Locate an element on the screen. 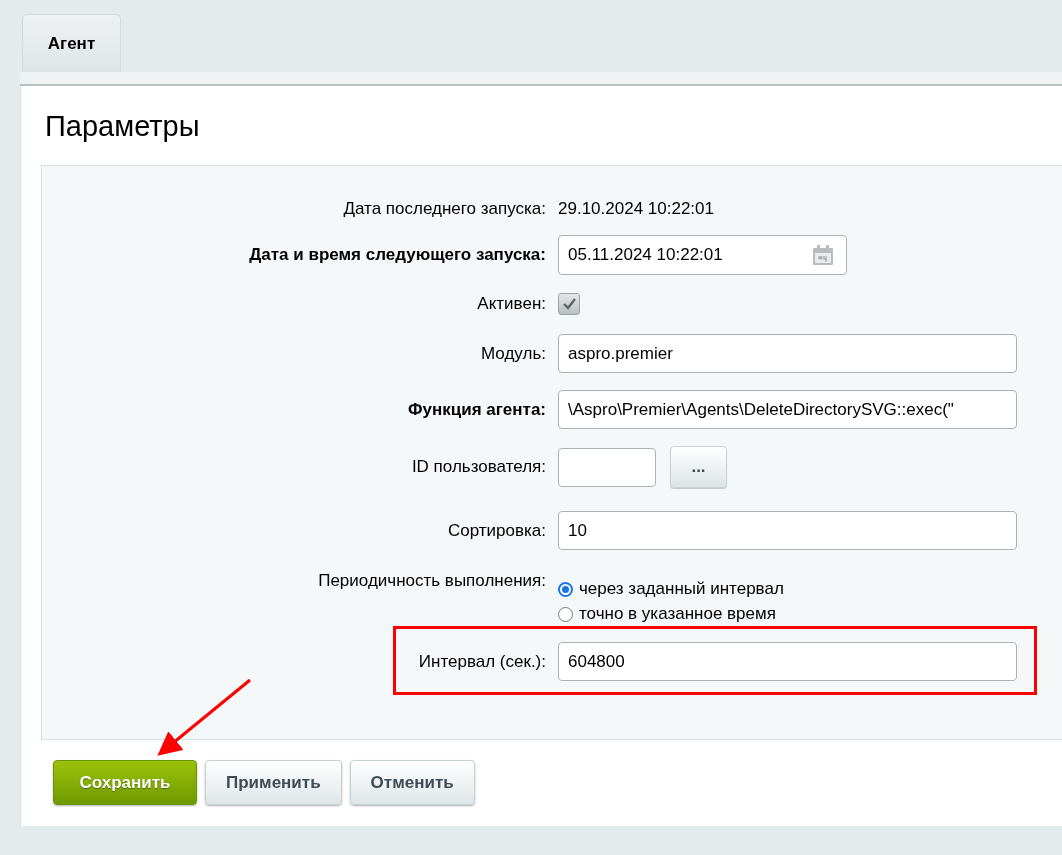  radio-label: через заданный интервал is located at coordinates (681, 589).